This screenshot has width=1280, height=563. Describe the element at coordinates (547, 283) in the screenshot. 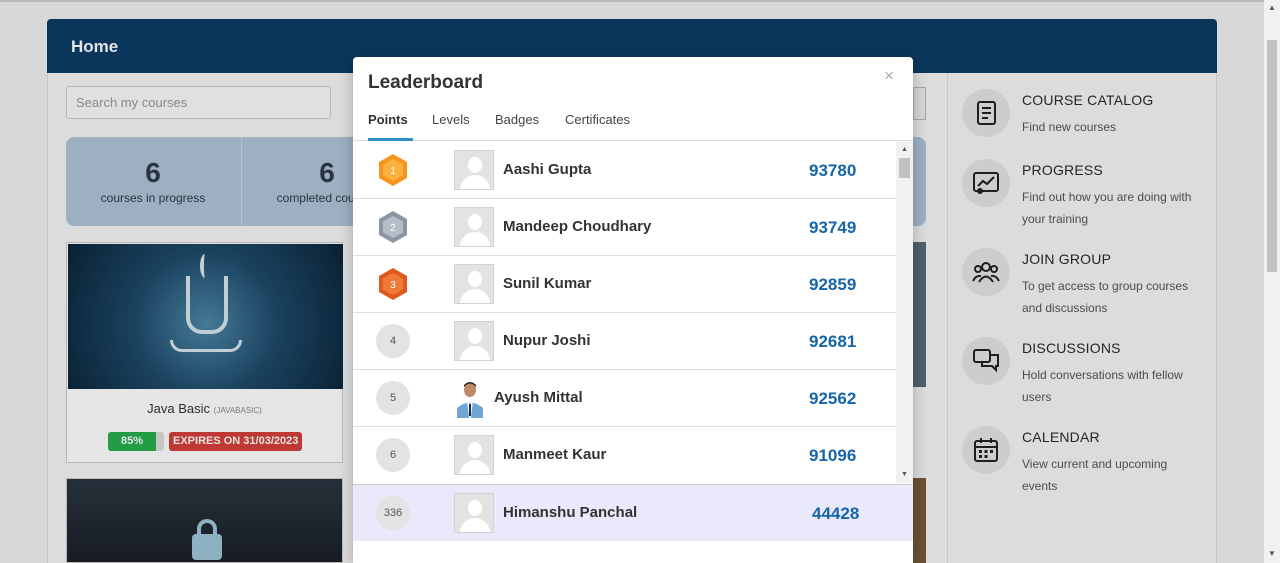

I see `user-name: Sunil Kumar` at that location.